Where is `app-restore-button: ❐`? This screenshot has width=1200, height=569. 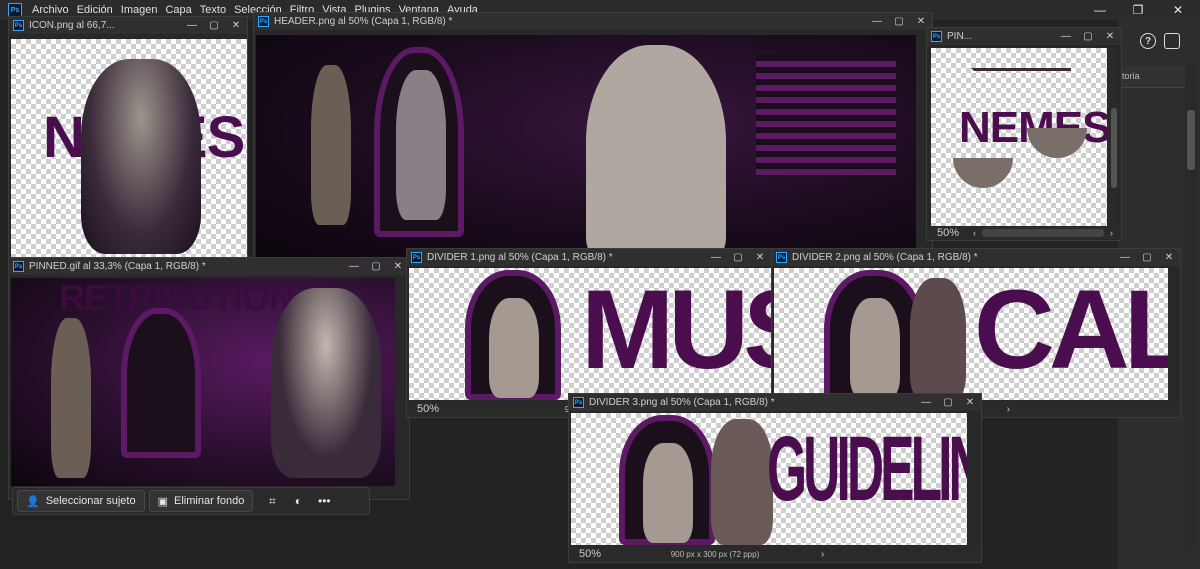
app-restore-button: ❐ is located at coordinates (1138, 10).